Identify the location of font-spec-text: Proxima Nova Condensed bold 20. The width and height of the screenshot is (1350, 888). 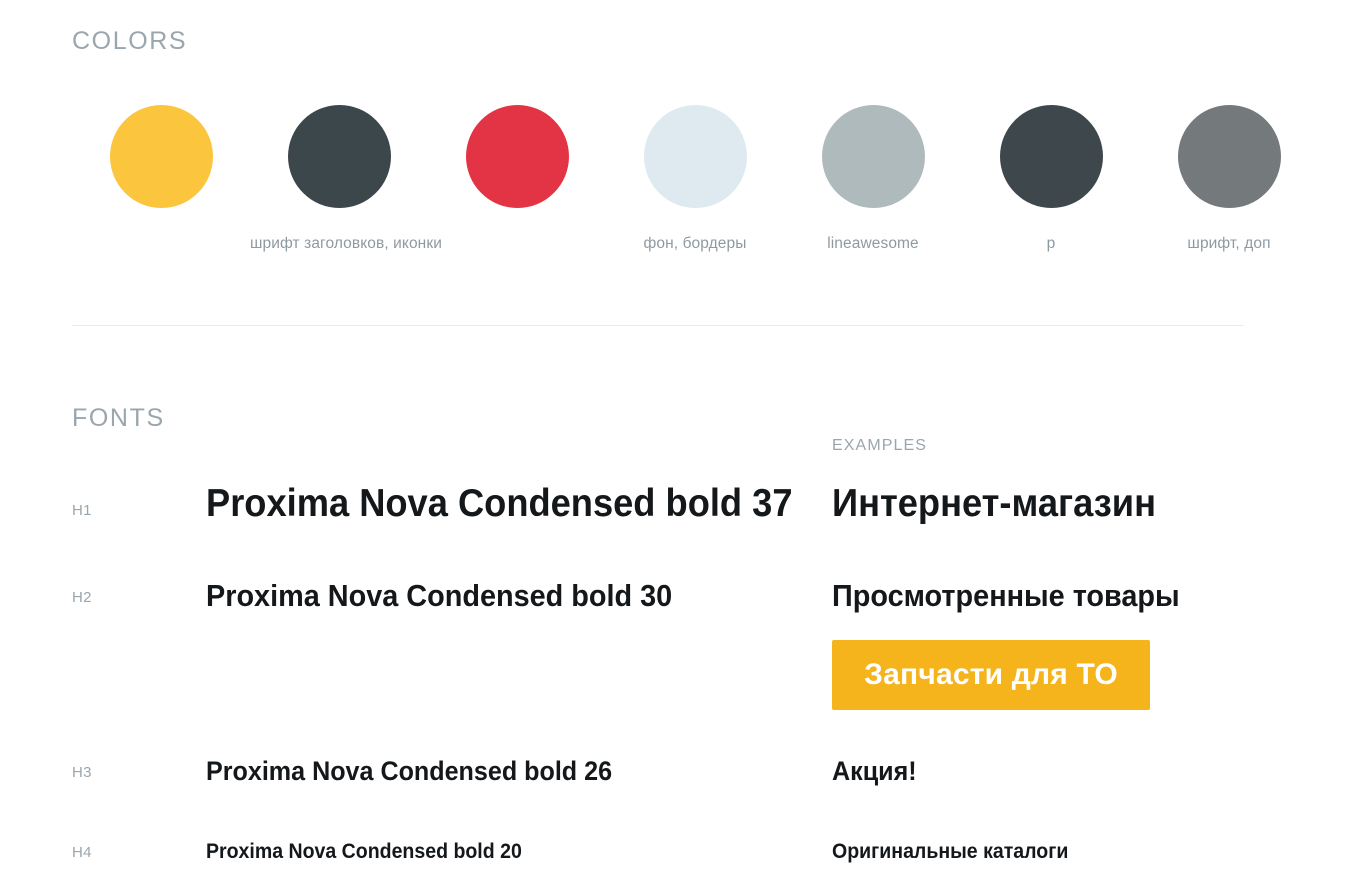
(364, 851).